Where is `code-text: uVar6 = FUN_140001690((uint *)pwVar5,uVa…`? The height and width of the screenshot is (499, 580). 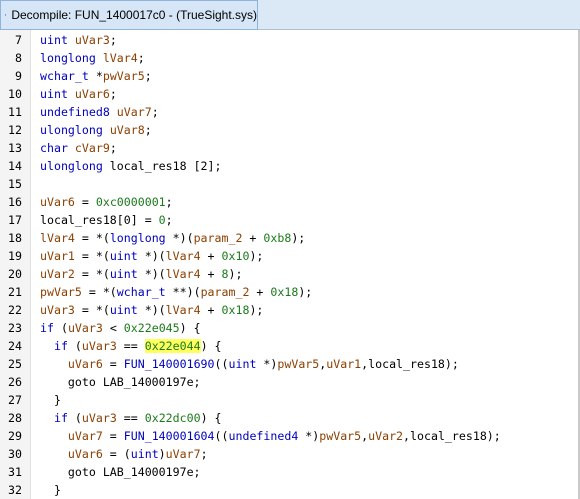 code-text: uVar6 = FUN_140001690((uint *)pwVar5,uVa… is located at coordinates (249, 364).